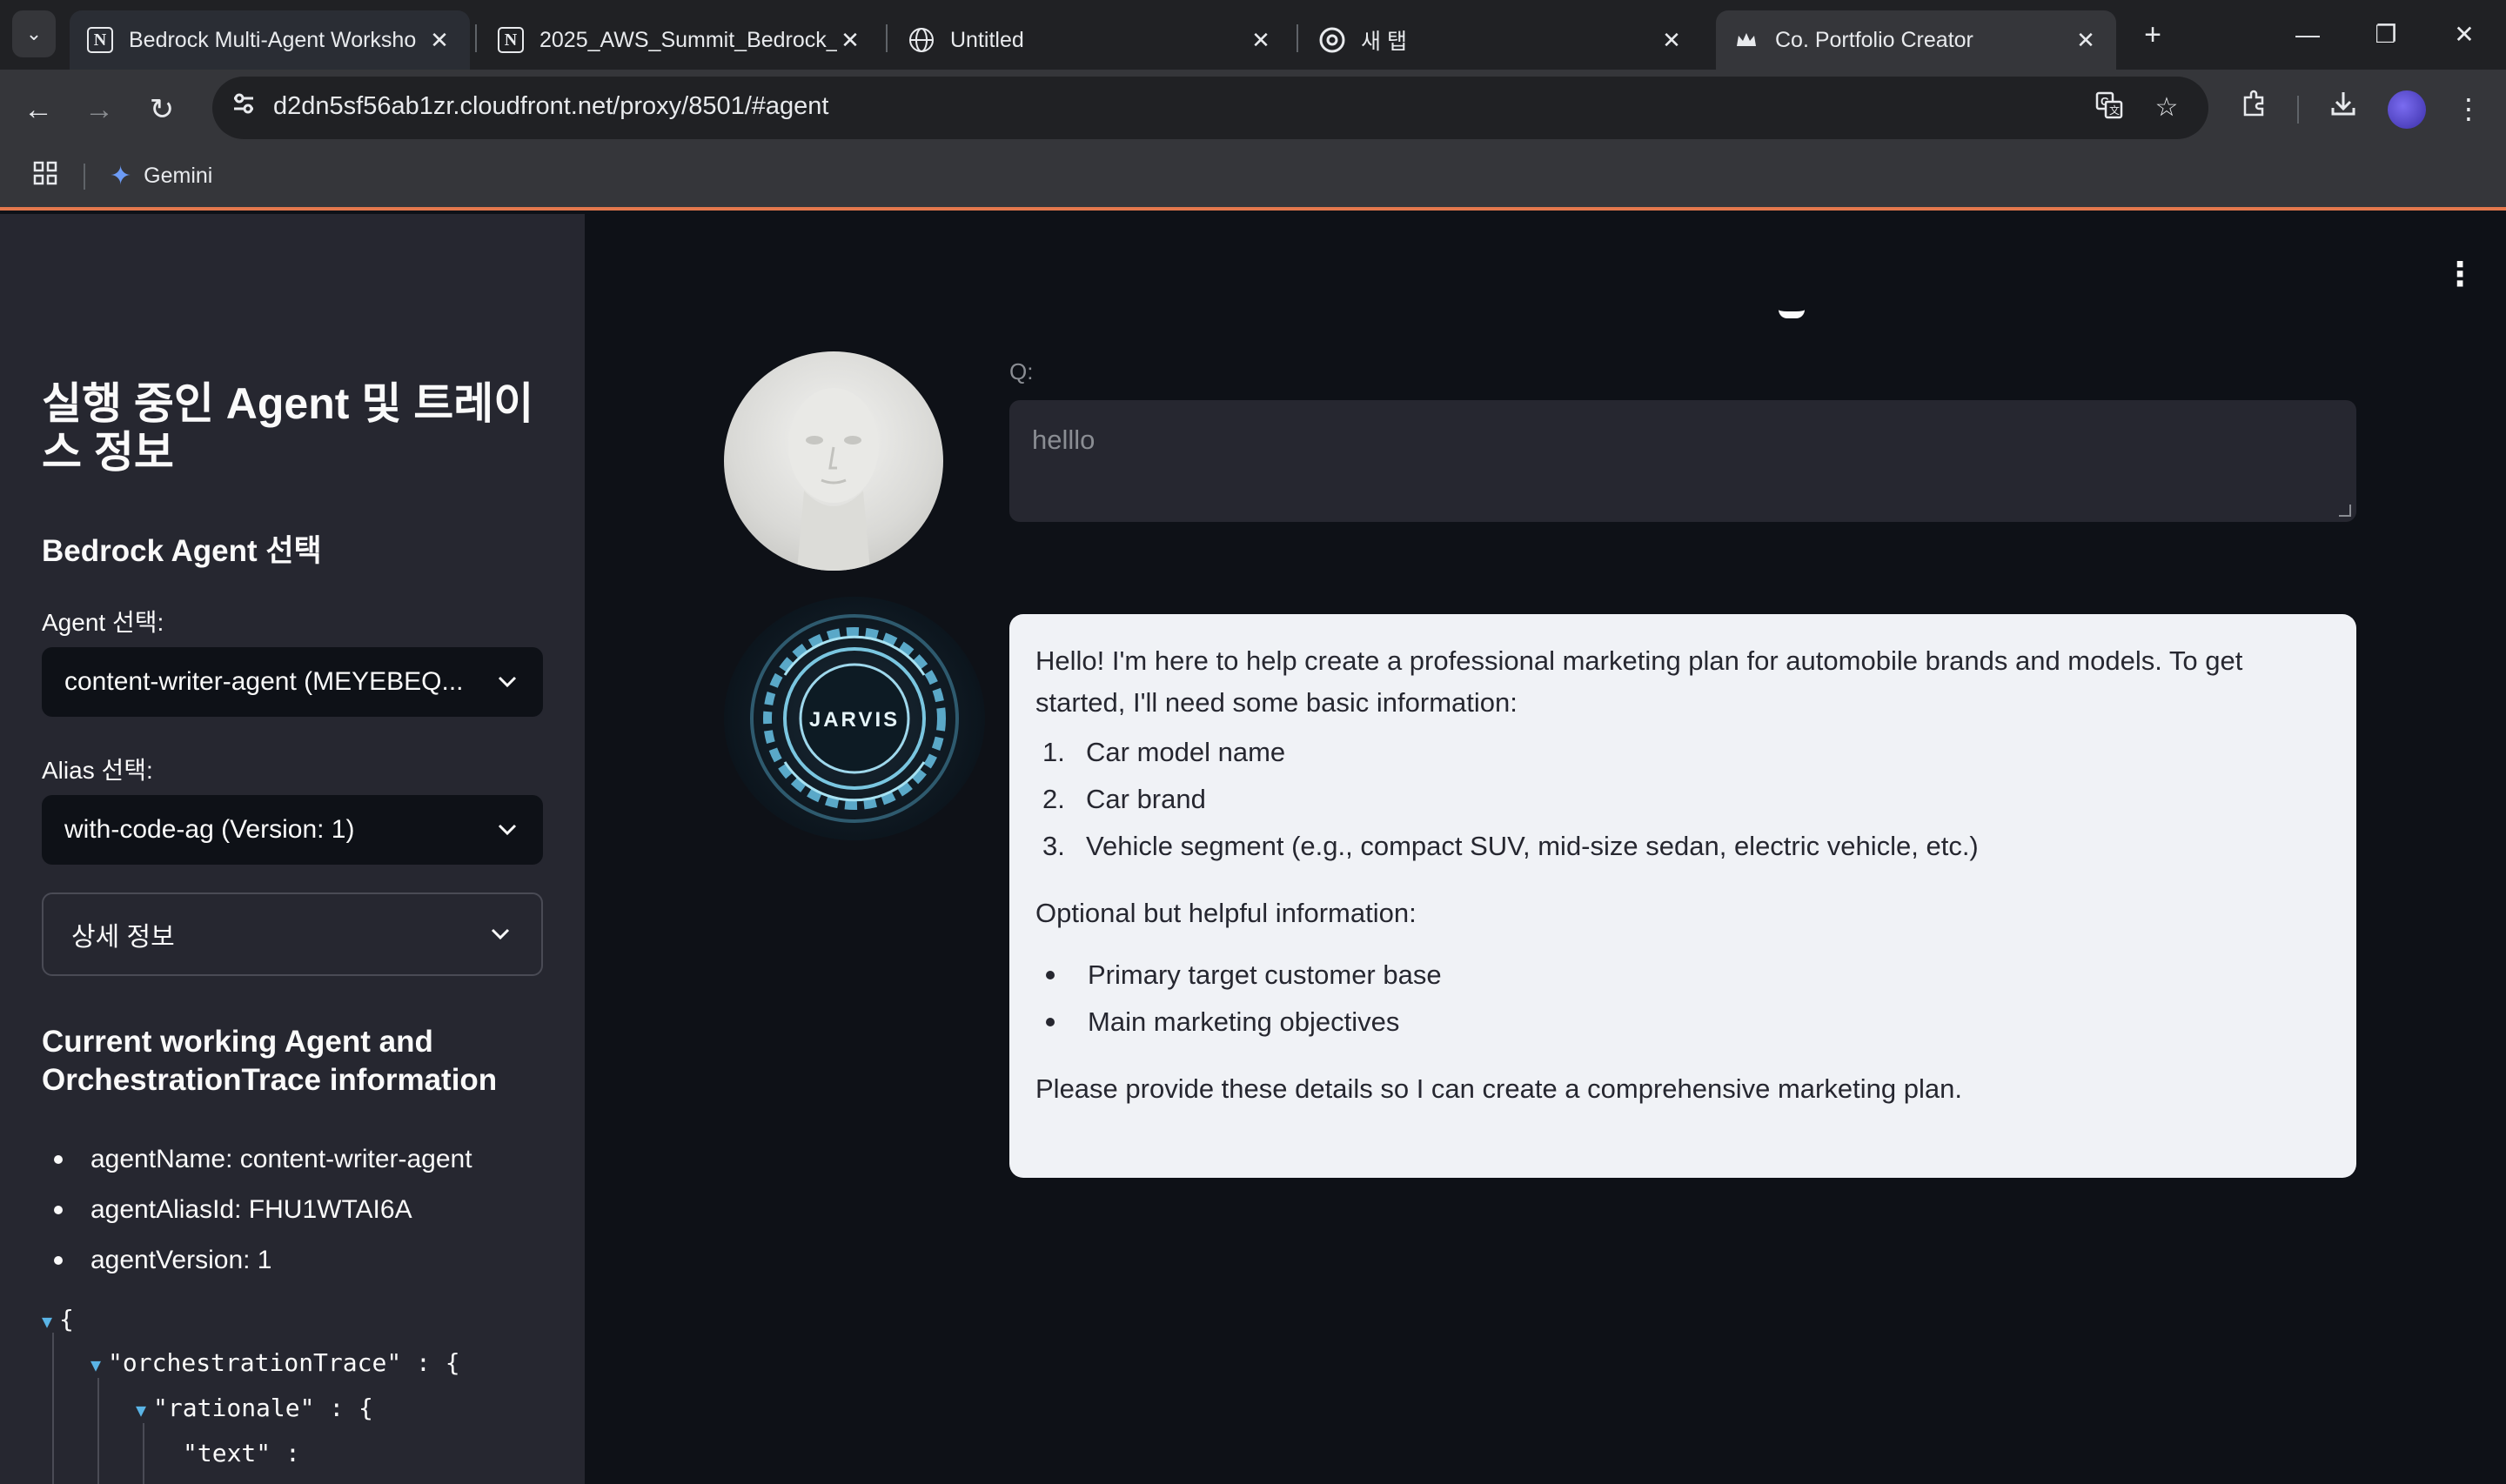 This screenshot has width=2506, height=1484. What do you see at coordinates (1091, 40) in the screenshot?
I see `tab-untitled: Untitled ✕` at bounding box center [1091, 40].